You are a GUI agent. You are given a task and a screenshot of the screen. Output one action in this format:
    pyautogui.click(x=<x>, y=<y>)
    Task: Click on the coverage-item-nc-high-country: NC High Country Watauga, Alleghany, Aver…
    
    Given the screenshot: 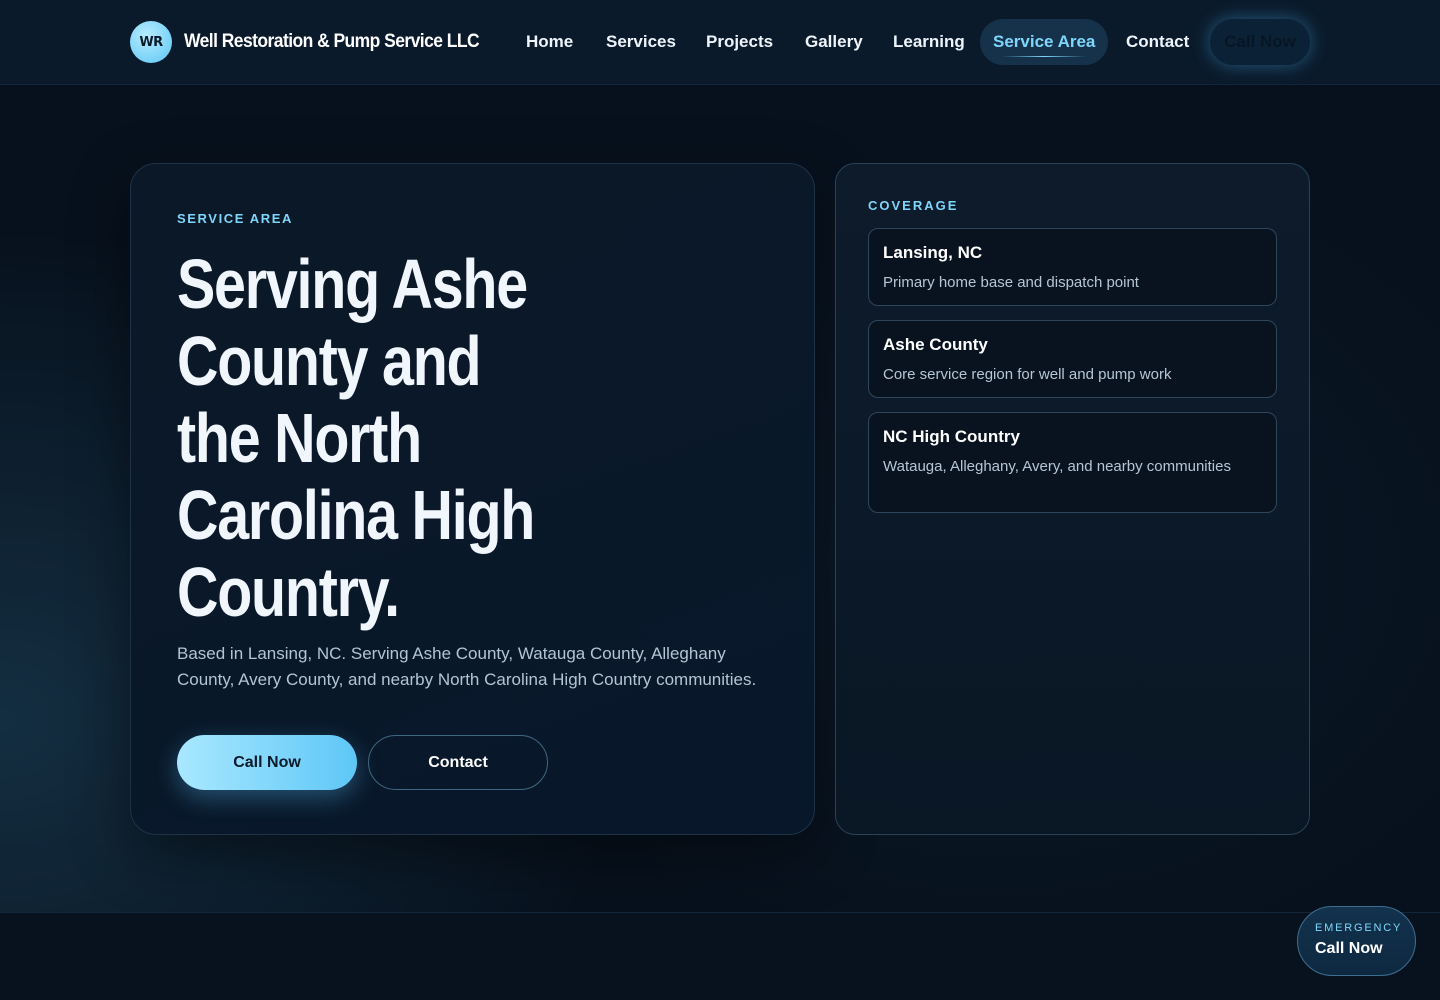 What is the action you would take?
    pyautogui.click(x=1072, y=462)
    